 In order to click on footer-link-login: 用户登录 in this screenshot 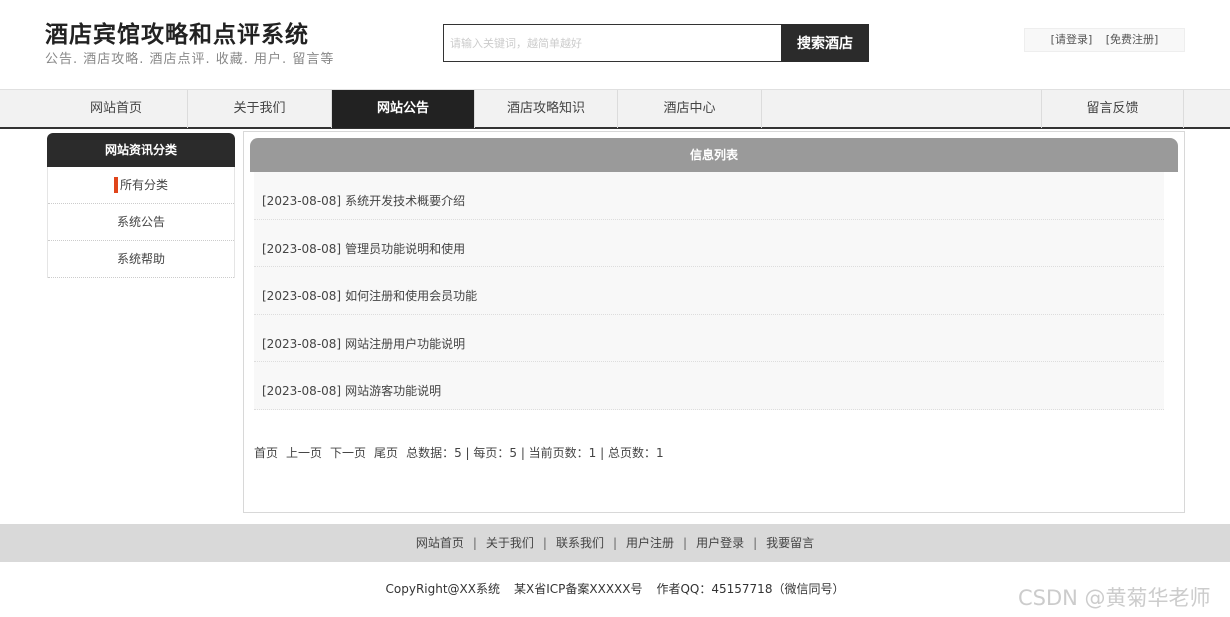, I will do `click(720, 543)`.